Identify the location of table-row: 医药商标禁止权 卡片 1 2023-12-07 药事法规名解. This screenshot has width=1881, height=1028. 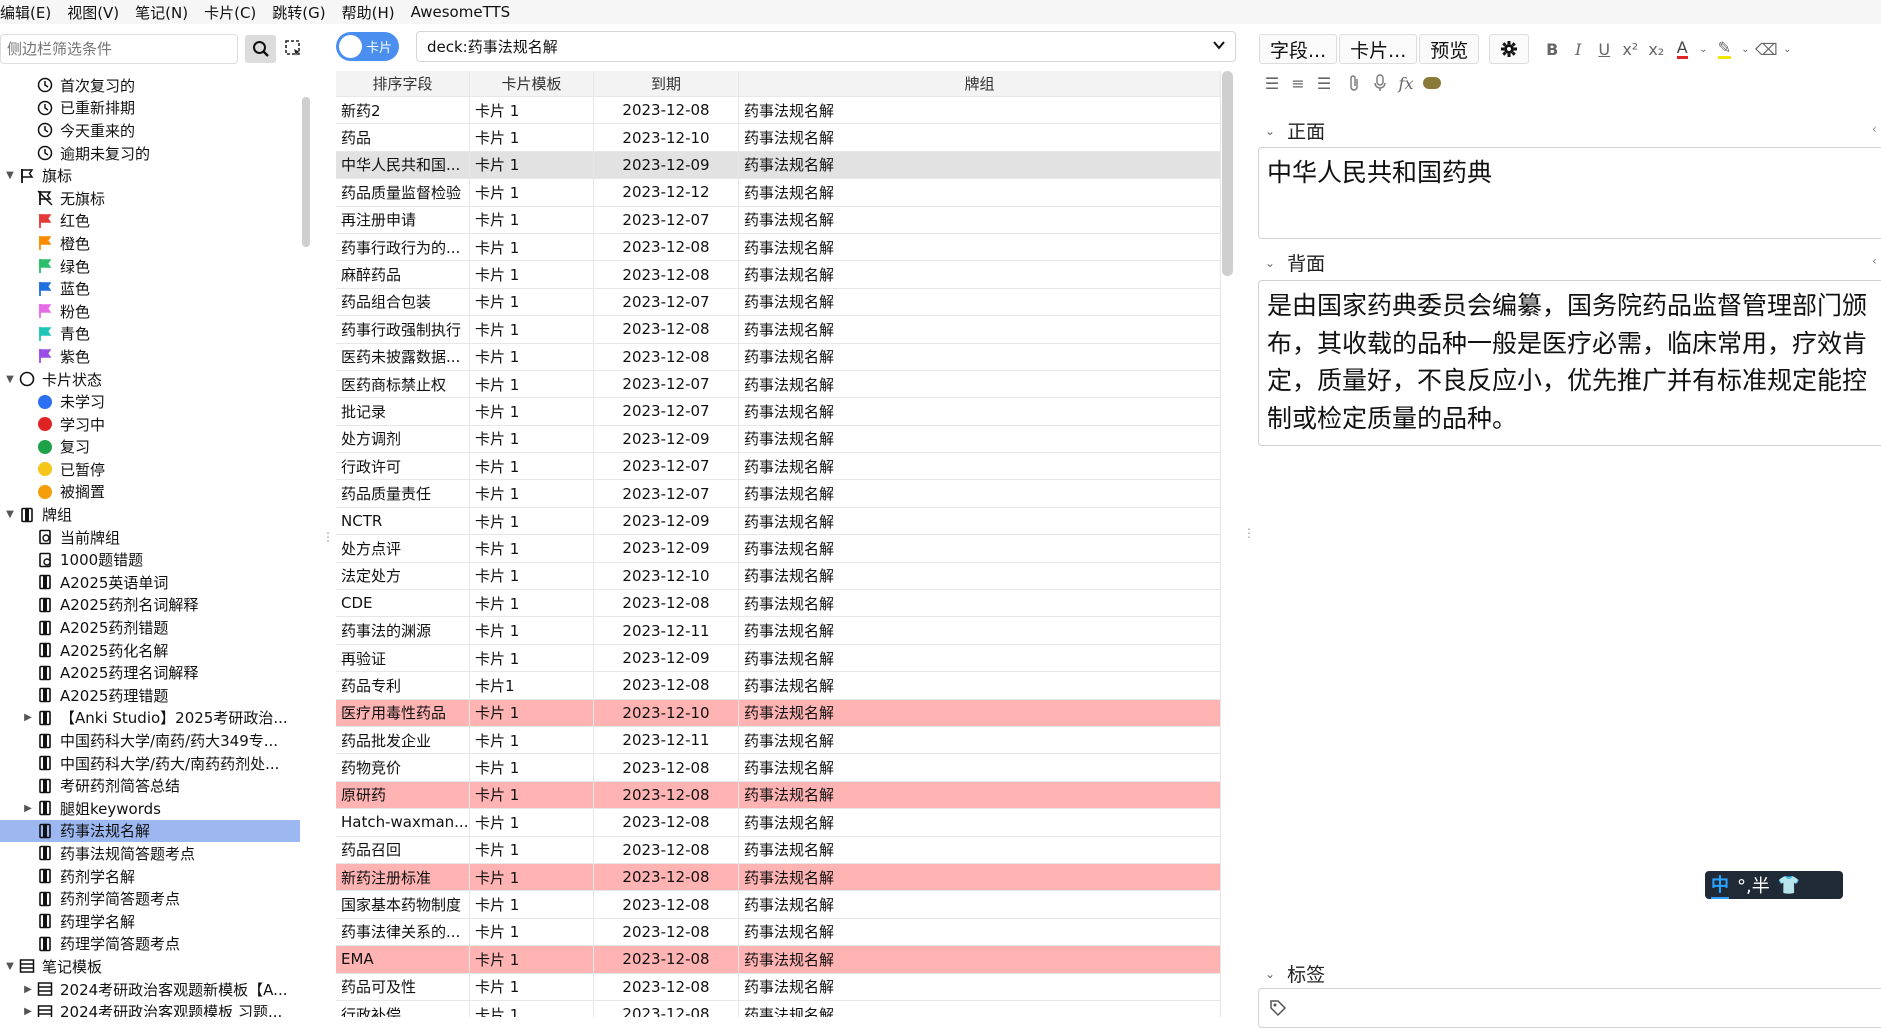
(778, 384).